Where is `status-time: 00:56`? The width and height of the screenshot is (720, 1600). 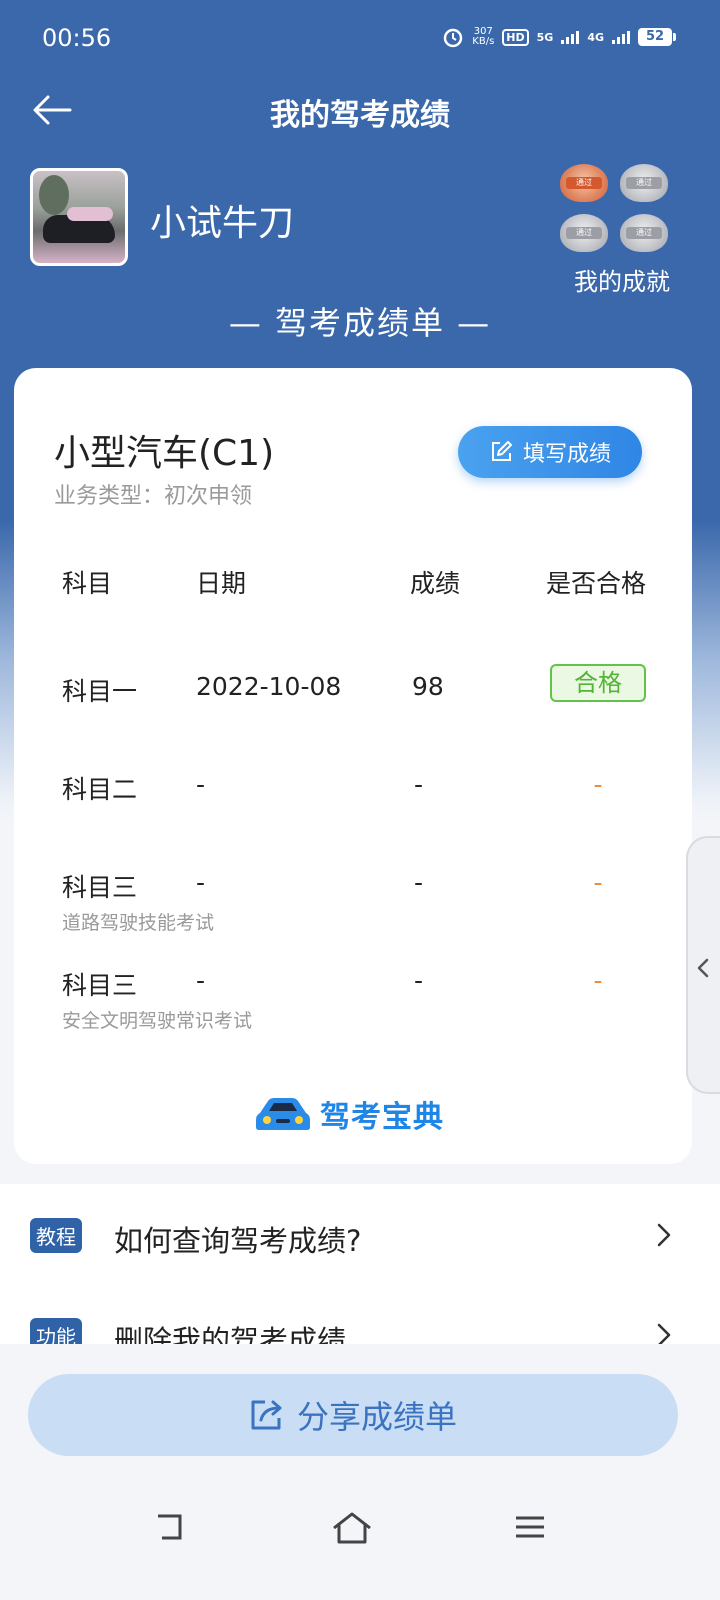
status-time: 00:56 is located at coordinates (77, 38).